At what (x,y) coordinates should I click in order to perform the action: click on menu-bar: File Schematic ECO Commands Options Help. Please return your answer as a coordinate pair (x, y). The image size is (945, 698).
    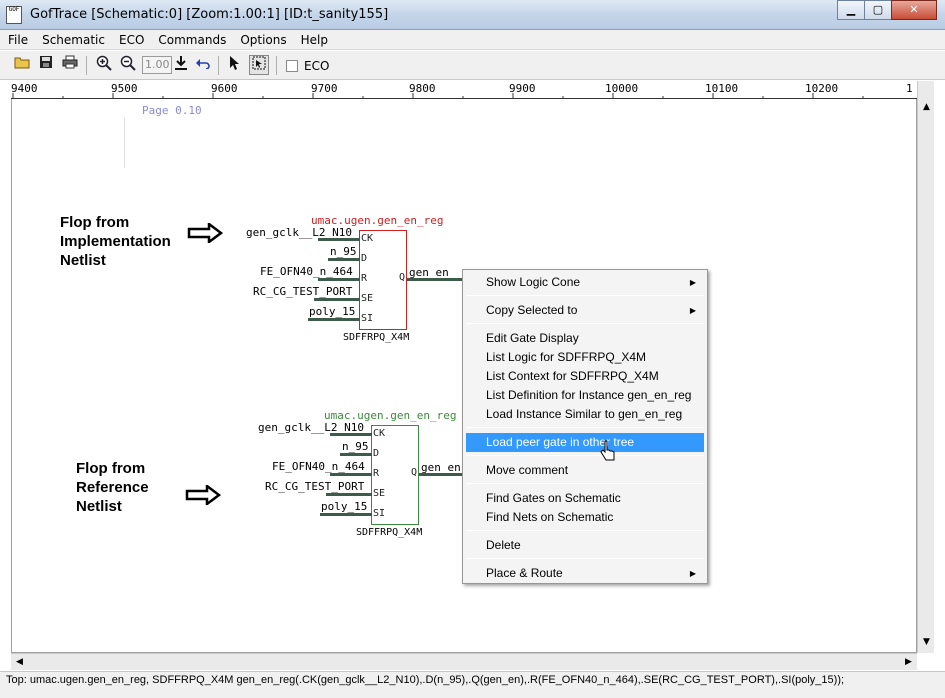
    Looking at the image, I should click on (472, 40).